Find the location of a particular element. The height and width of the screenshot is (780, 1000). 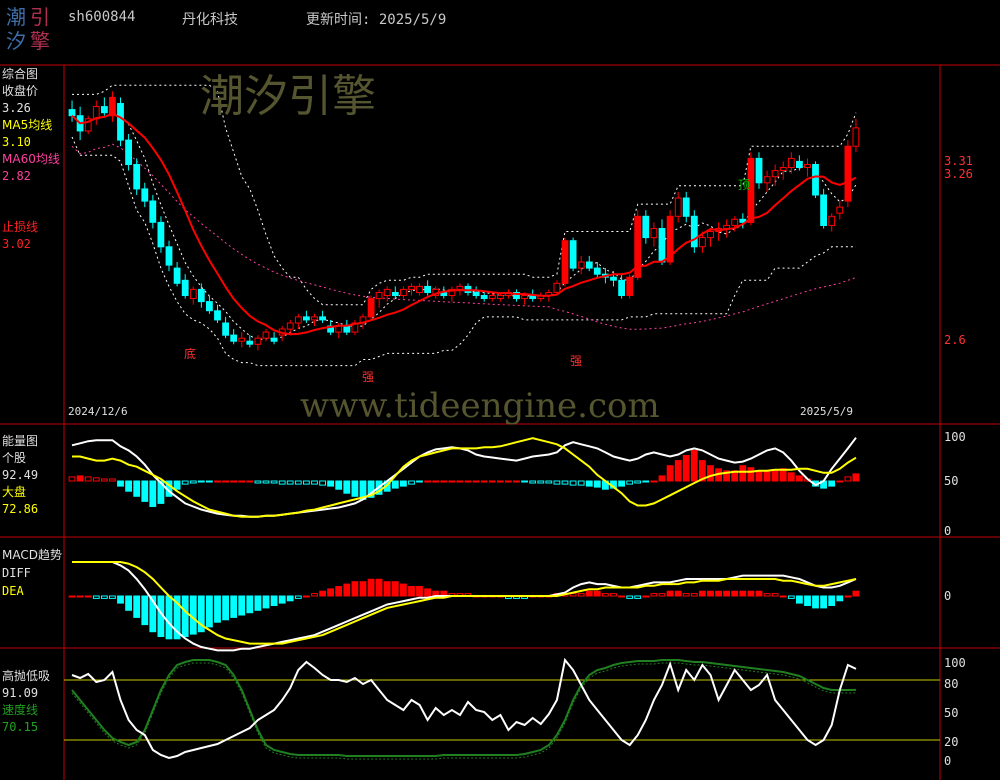

start-date-label: 2024/12/6 is located at coordinates (98, 411).